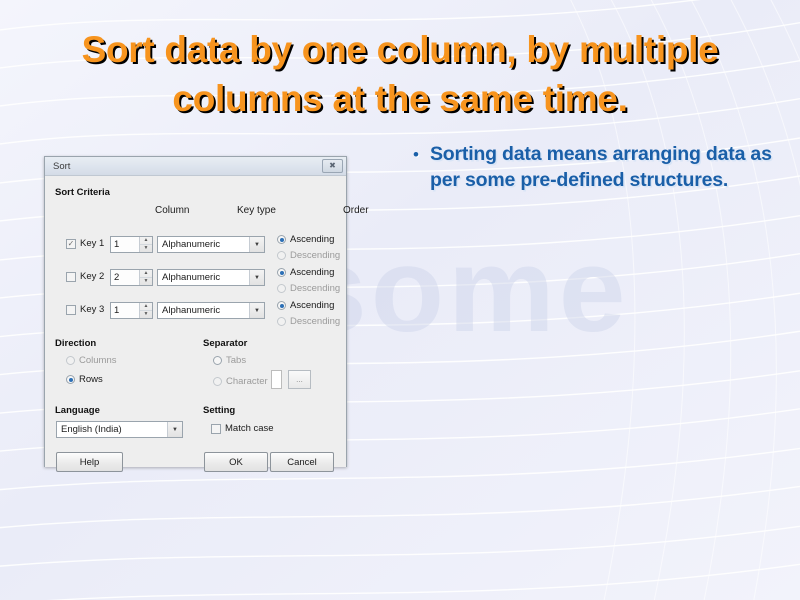 The image size is (800, 600). I want to click on key1-order-ascending: Ascending, so click(305, 239).